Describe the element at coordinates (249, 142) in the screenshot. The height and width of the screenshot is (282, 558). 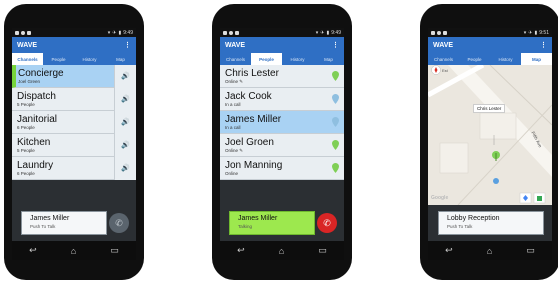
I see `person-name: Joel Groen` at that location.